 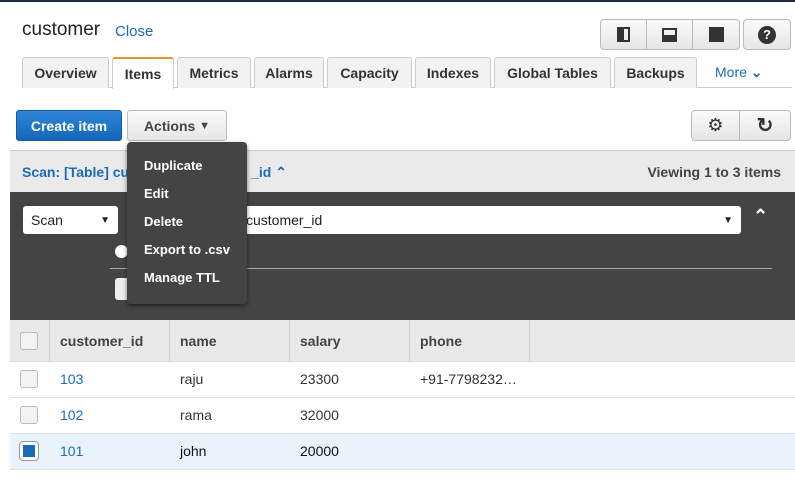 What do you see at coordinates (402, 416) in the screenshot?
I see `table-row: 102 rama 32000` at bounding box center [402, 416].